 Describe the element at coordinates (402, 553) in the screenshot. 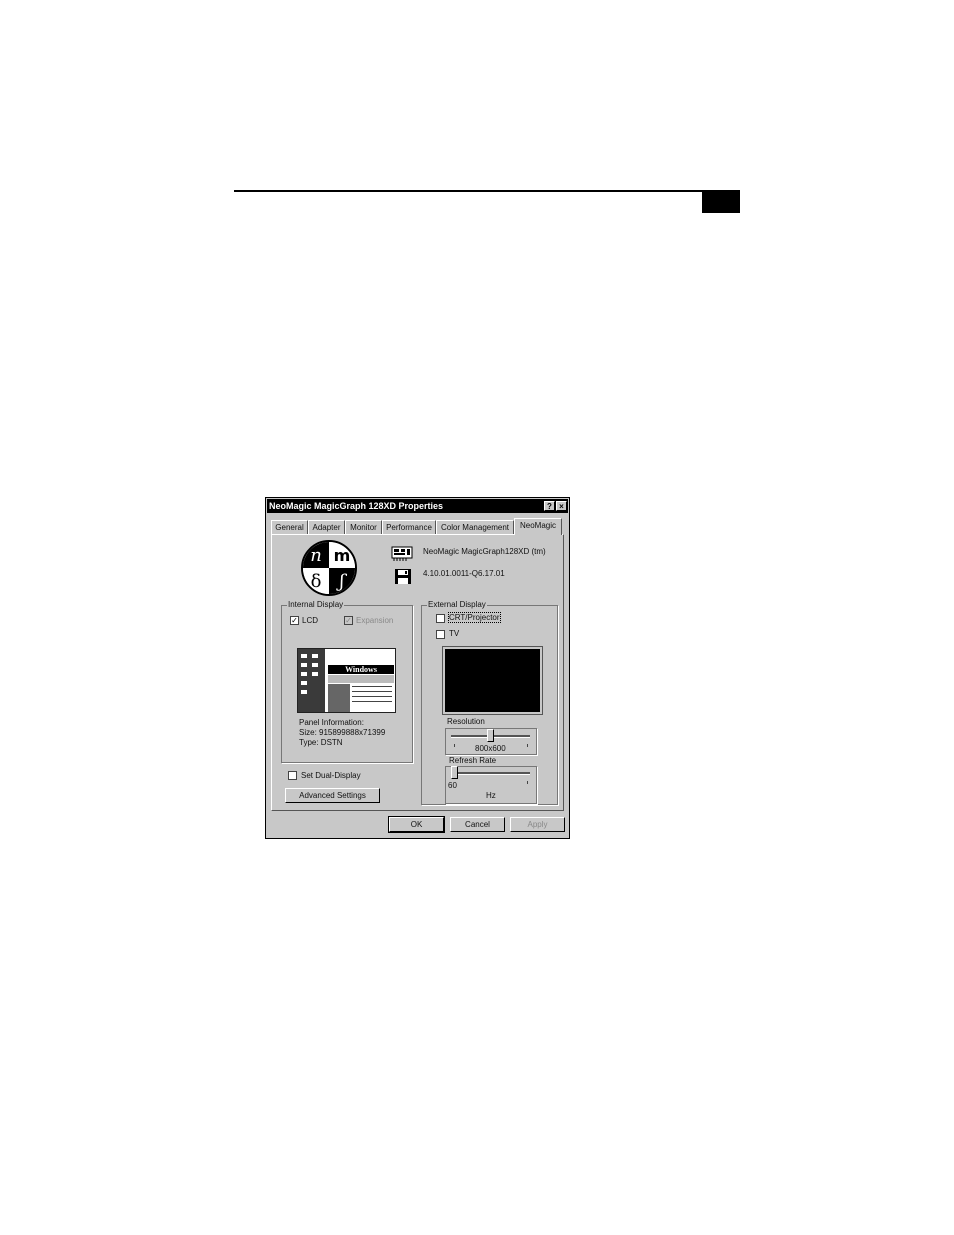

I see `adapter-card-icon` at that location.